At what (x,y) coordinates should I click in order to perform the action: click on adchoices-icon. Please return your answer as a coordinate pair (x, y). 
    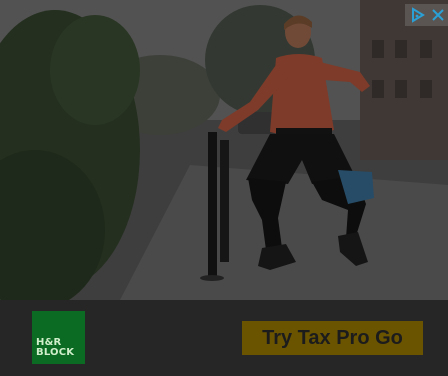
    Looking at the image, I should click on (418, 15).